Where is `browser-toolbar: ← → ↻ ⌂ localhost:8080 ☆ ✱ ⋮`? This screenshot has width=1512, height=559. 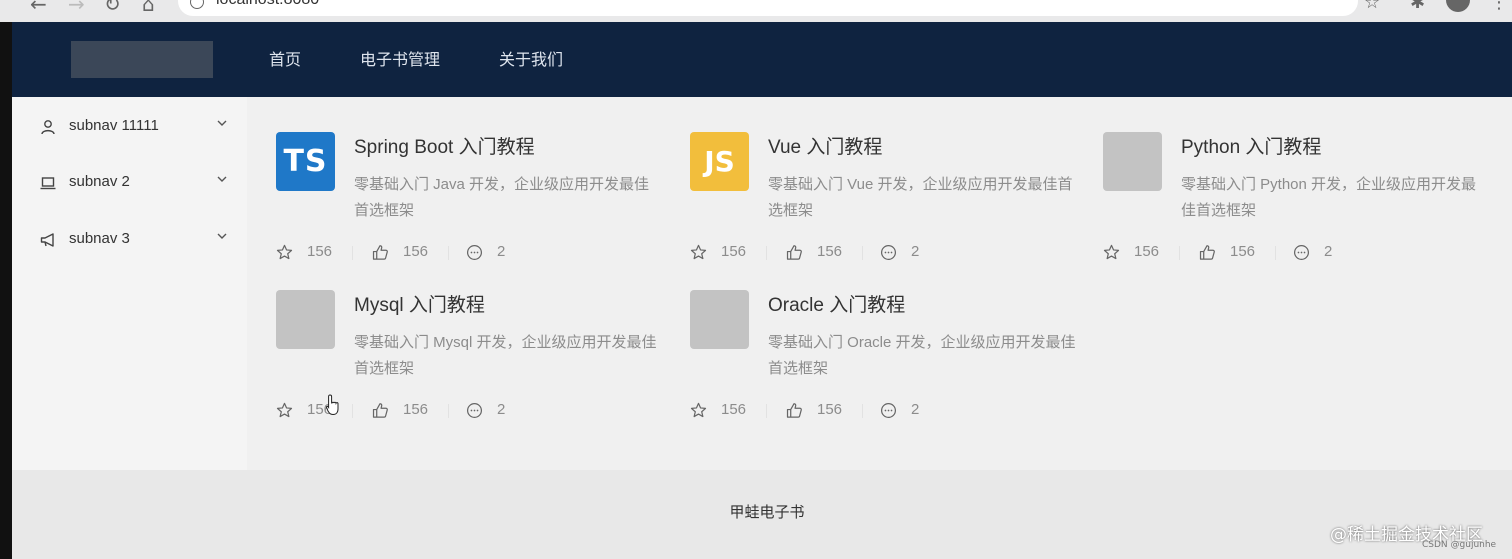 browser-toolbar: ← → ↻ ⌂ localhost:8080 ☆ ✱ ⋮ is located at coordinates (756, 11).